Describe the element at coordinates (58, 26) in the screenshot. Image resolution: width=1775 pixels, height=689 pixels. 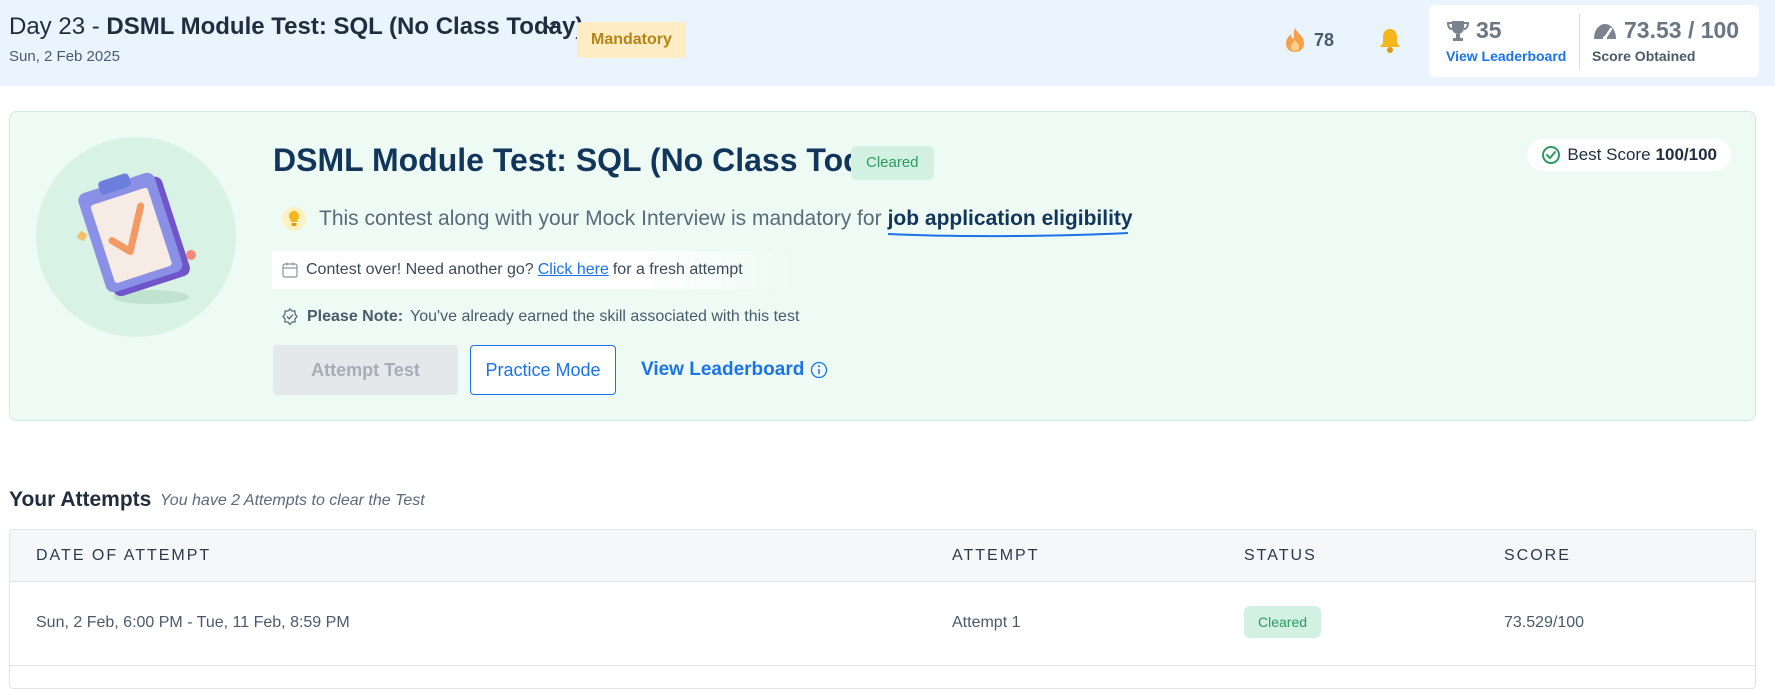
I see `day-prefix: Day 23 -` at that location.